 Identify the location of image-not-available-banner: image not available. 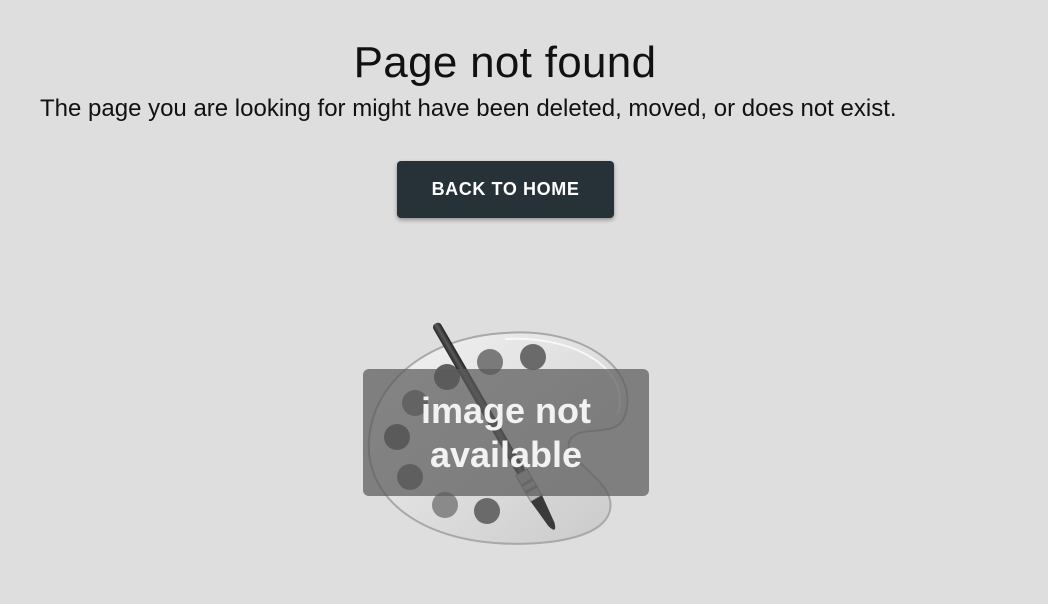
(506, 432).